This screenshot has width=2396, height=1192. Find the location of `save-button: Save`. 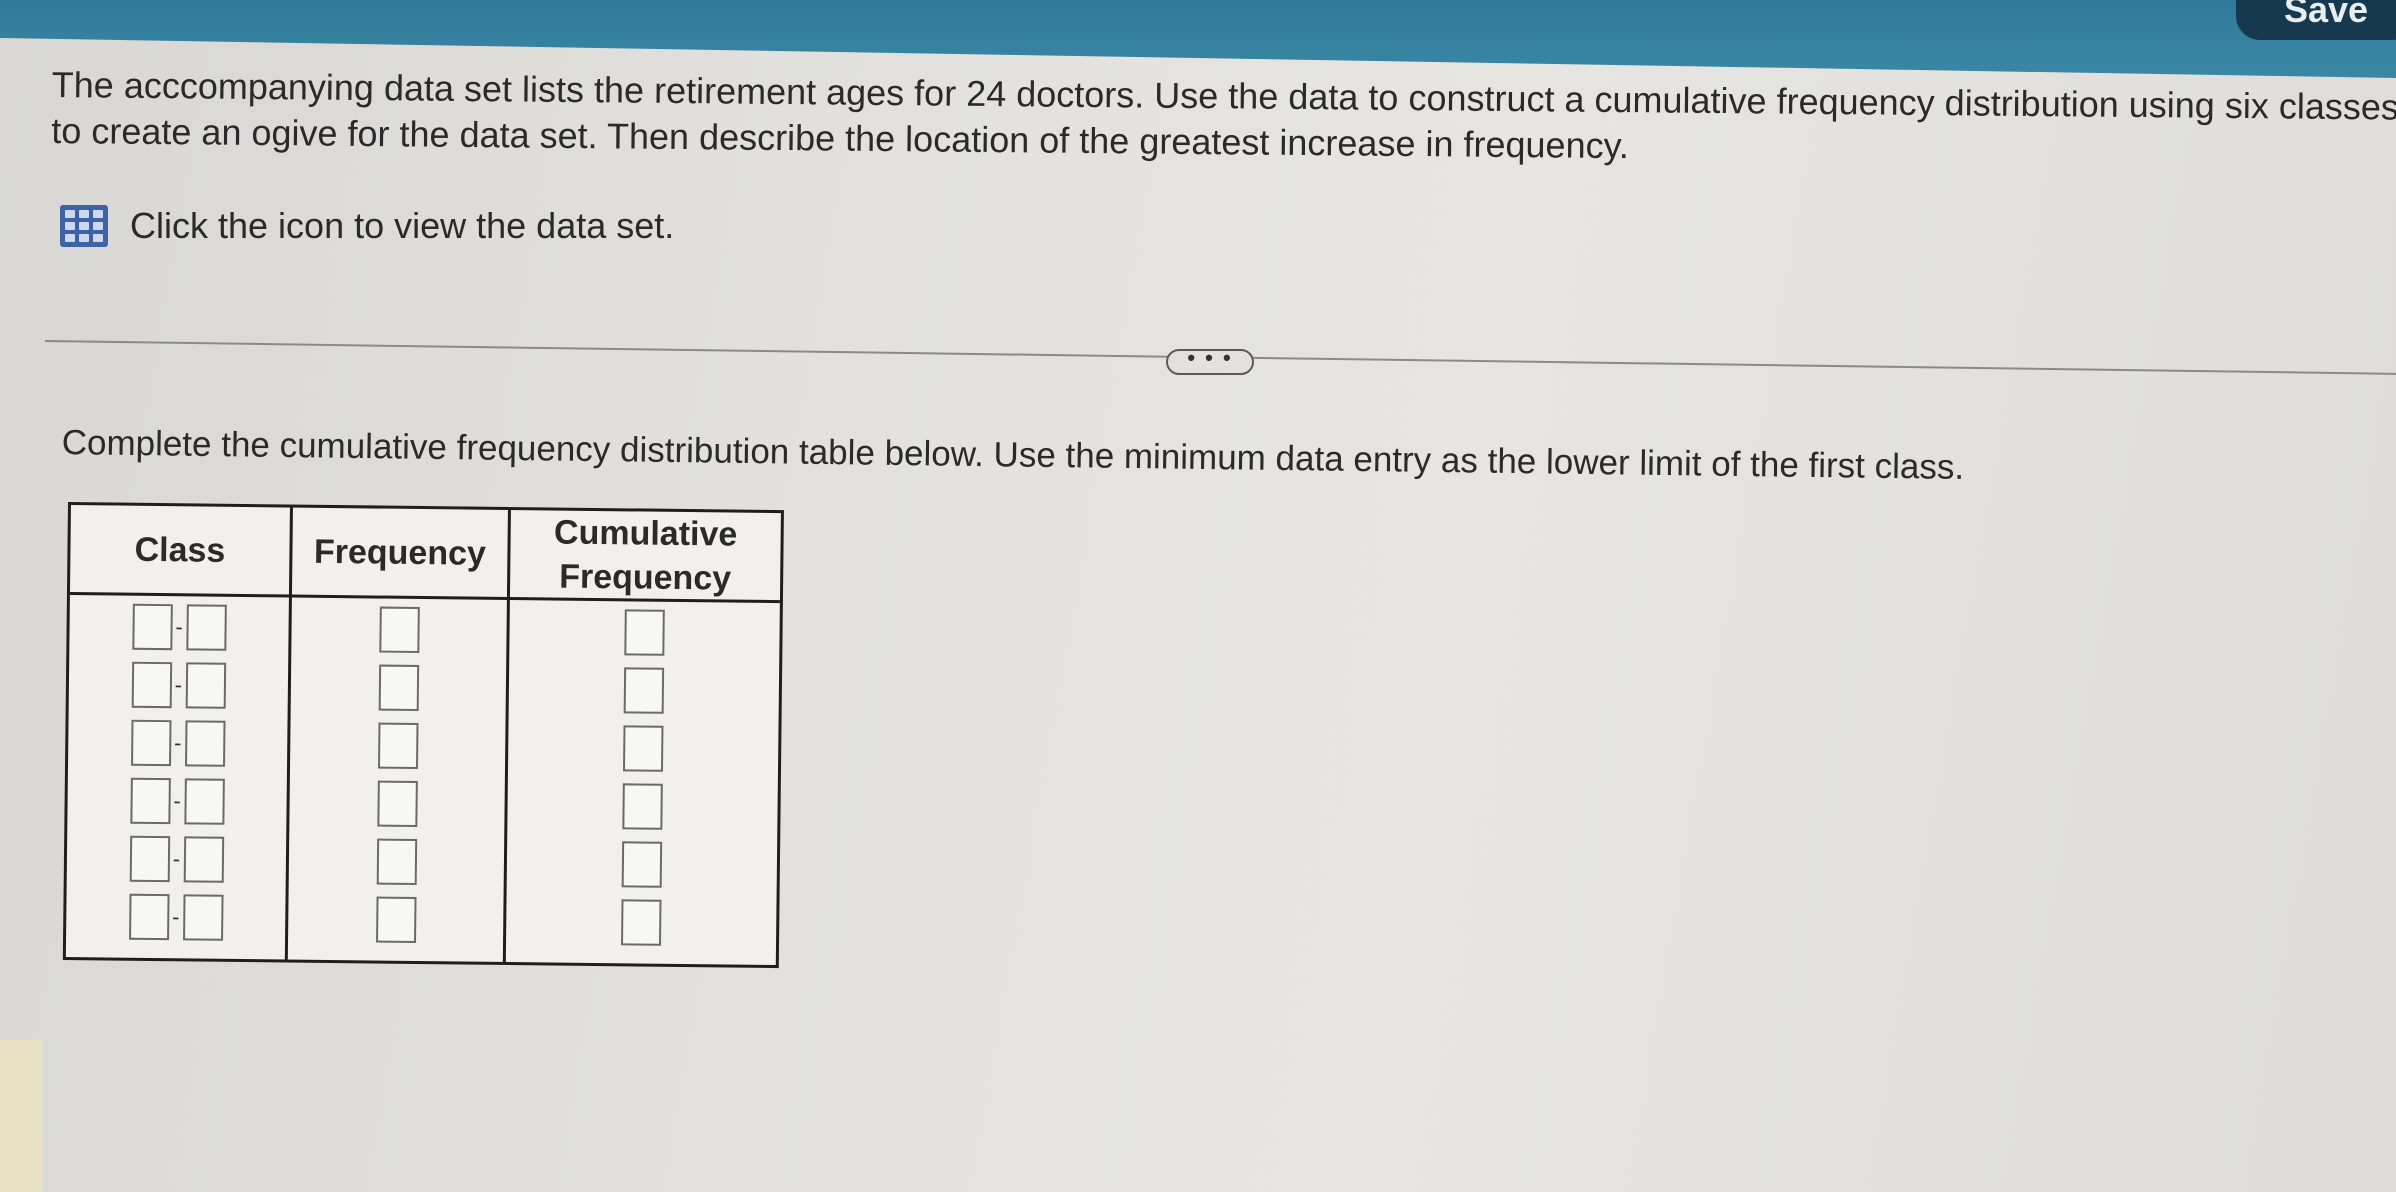

save-button: Save is located at coordinates (2316, 20).